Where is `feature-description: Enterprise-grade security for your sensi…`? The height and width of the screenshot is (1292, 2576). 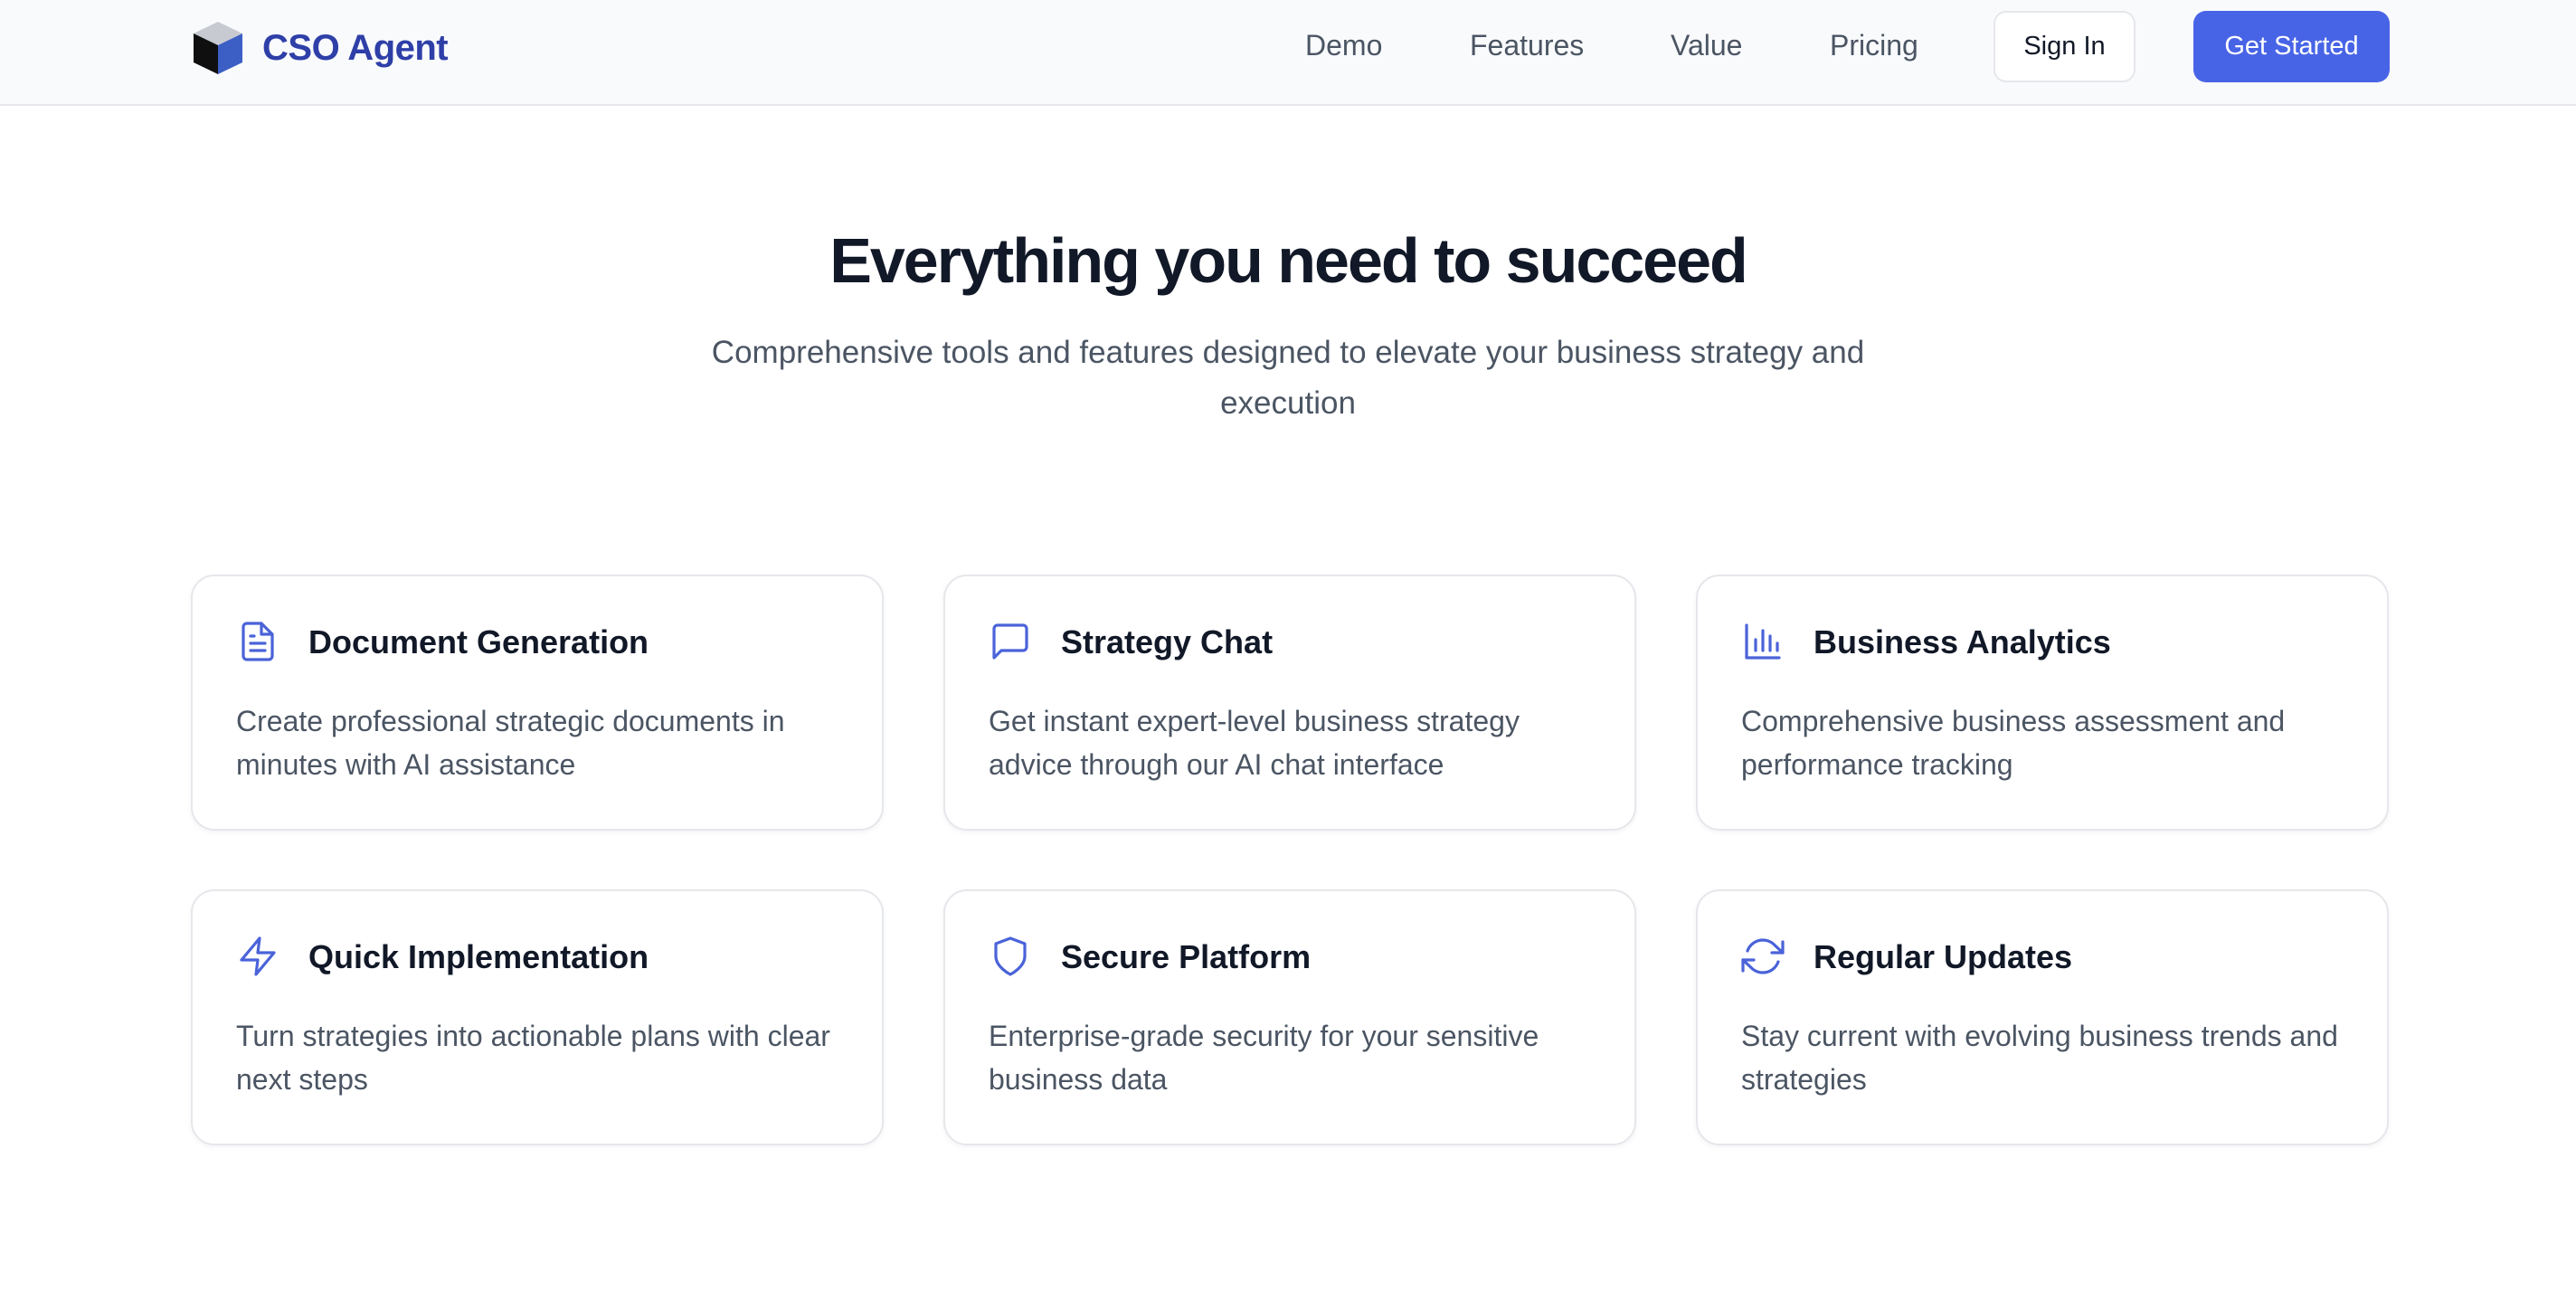 feature-description: Enterprise-grade security for your sensi… is located at coordinates (1264, 1058).